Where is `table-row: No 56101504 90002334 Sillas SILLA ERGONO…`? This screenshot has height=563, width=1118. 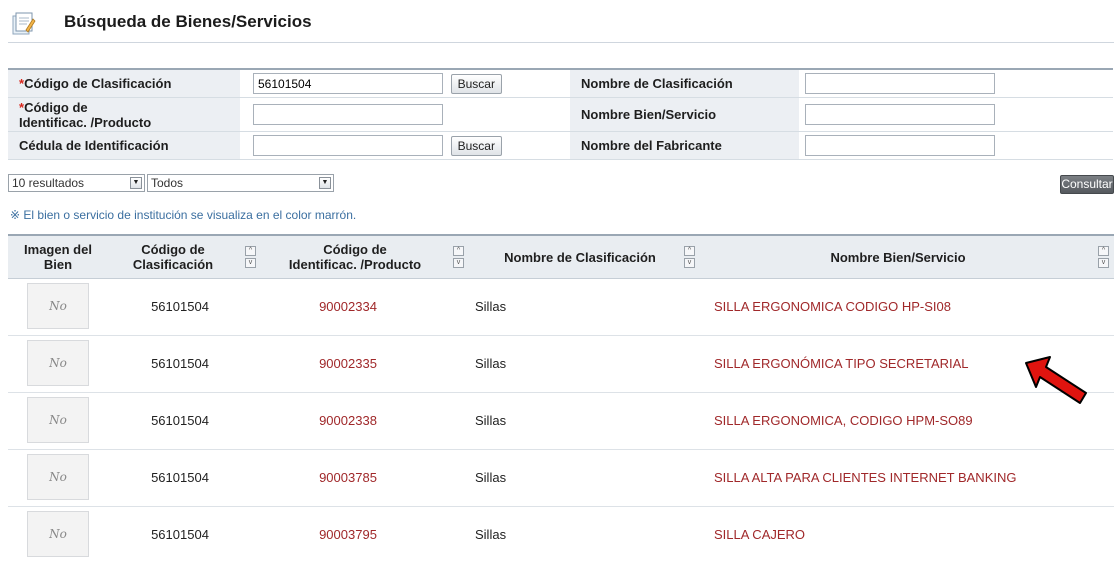 table-row: No 56101504 90002334 Sillas SILLA ERGONO… is located at coordinates (561, 307).